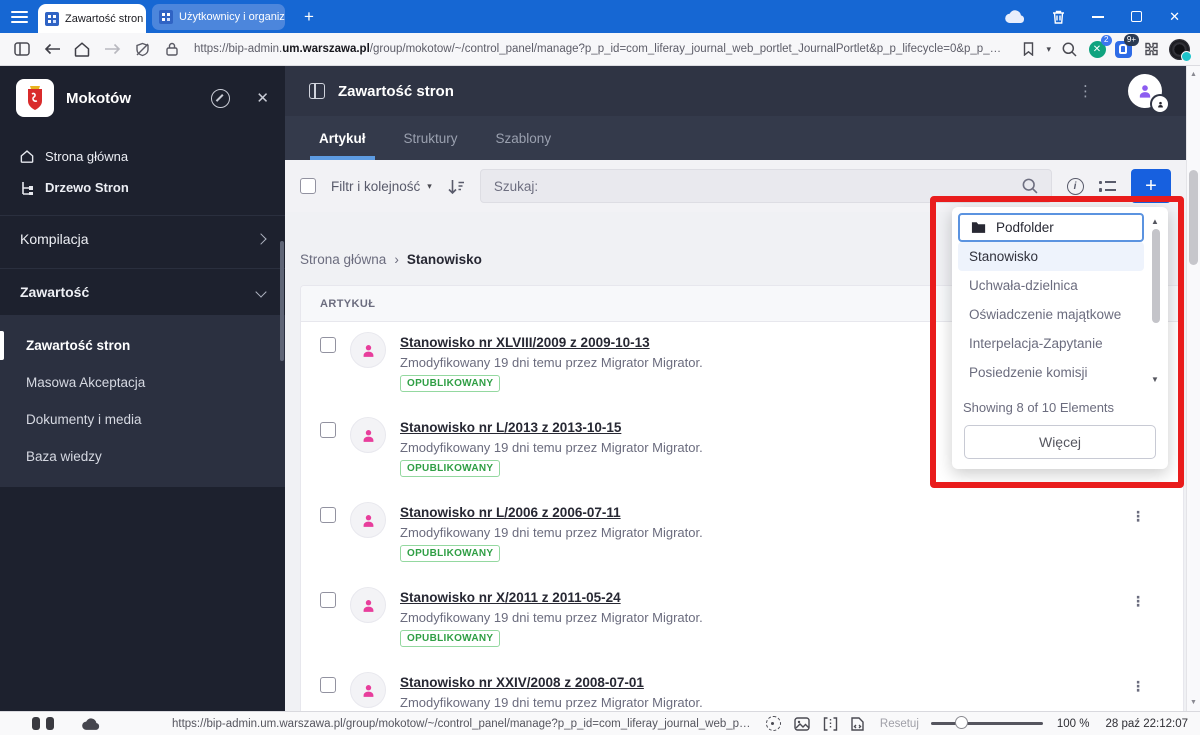  What do you see at coordinates (1039, 407) in the screenshot?
I see `dropdown-showing-text: Showing 8 of 10 Elements` at bounding box center [1039, 407].